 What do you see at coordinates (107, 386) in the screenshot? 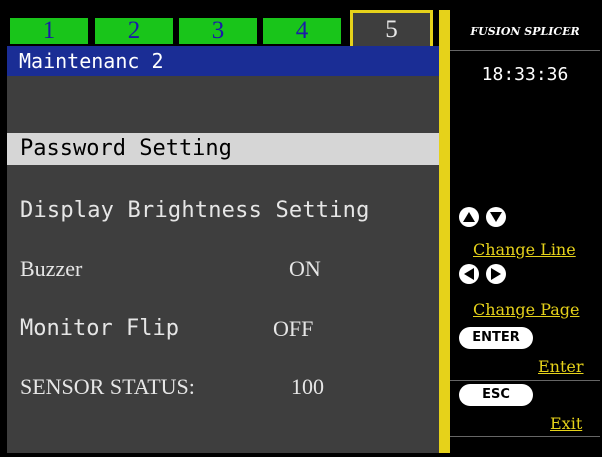
I see `sensor-status-label: SENSOR STATUS:` at bounding box center [107, 386].